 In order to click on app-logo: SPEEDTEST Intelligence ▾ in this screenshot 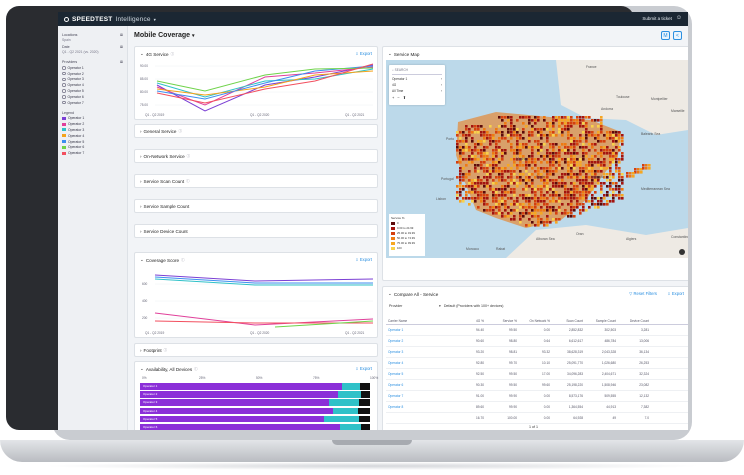, I will do `click(110, 19)`.